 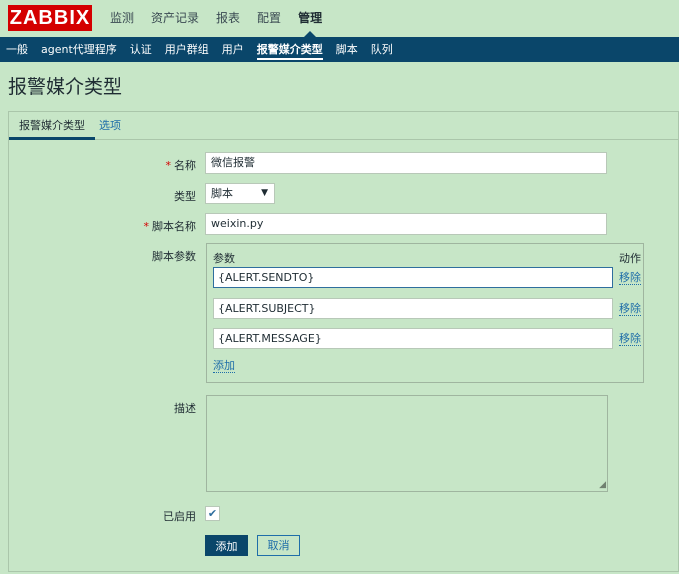 What do you see at coordinates (240, 193) in the screenshot?
I see `type-select: 脚本 ▼` at bounding box center [240, 193].